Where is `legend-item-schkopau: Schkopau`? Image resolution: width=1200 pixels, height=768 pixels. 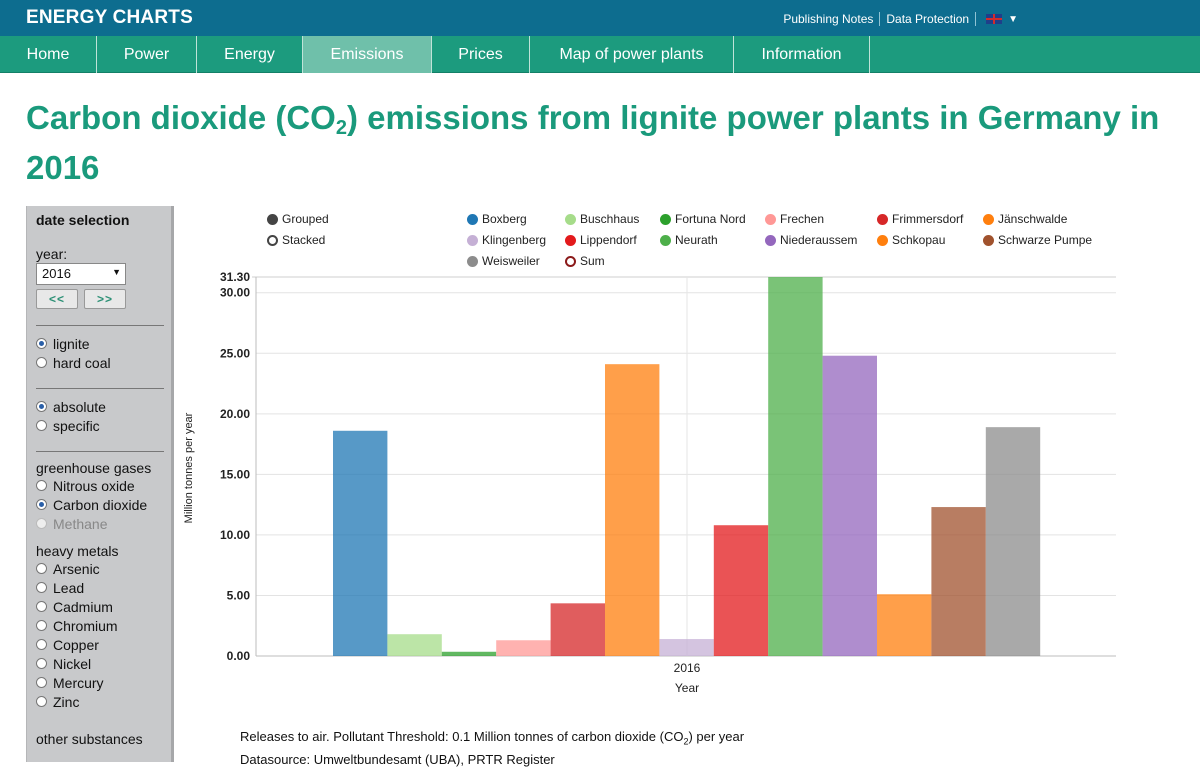 legend-item-schkopau: Schkopau is located at coordinates (911, 240).